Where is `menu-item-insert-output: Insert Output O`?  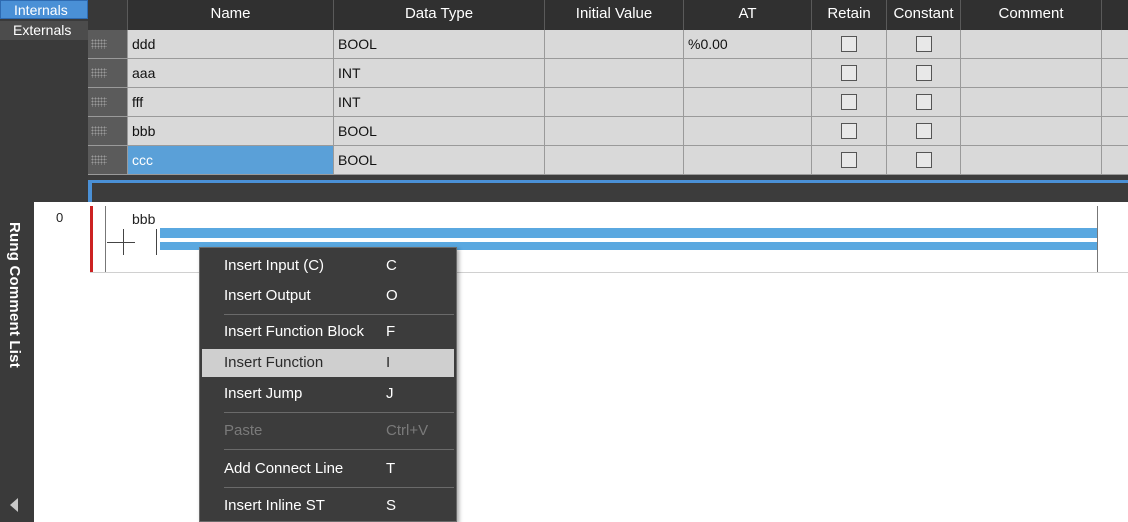
menu-item-insert-output: Insert Output O is located at coordinates (328, 296).